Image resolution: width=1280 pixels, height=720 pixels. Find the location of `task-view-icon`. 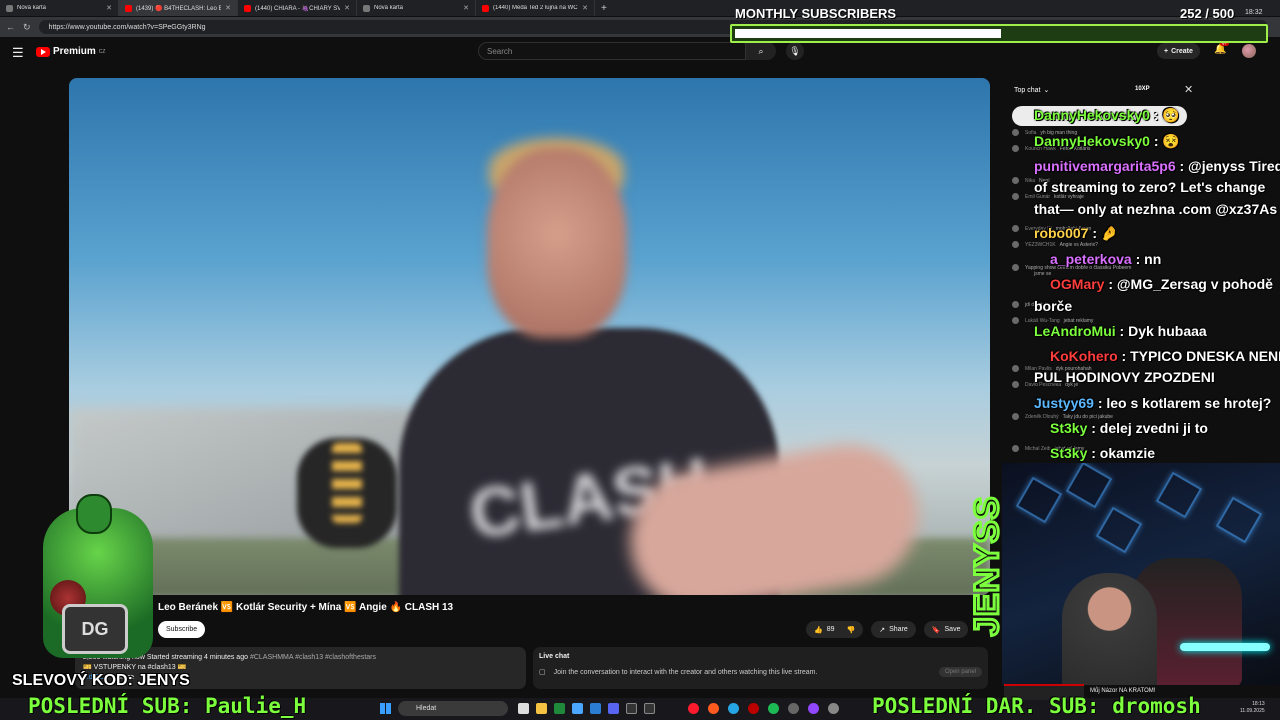

task-view-icon is located at coordinates (523, 708).